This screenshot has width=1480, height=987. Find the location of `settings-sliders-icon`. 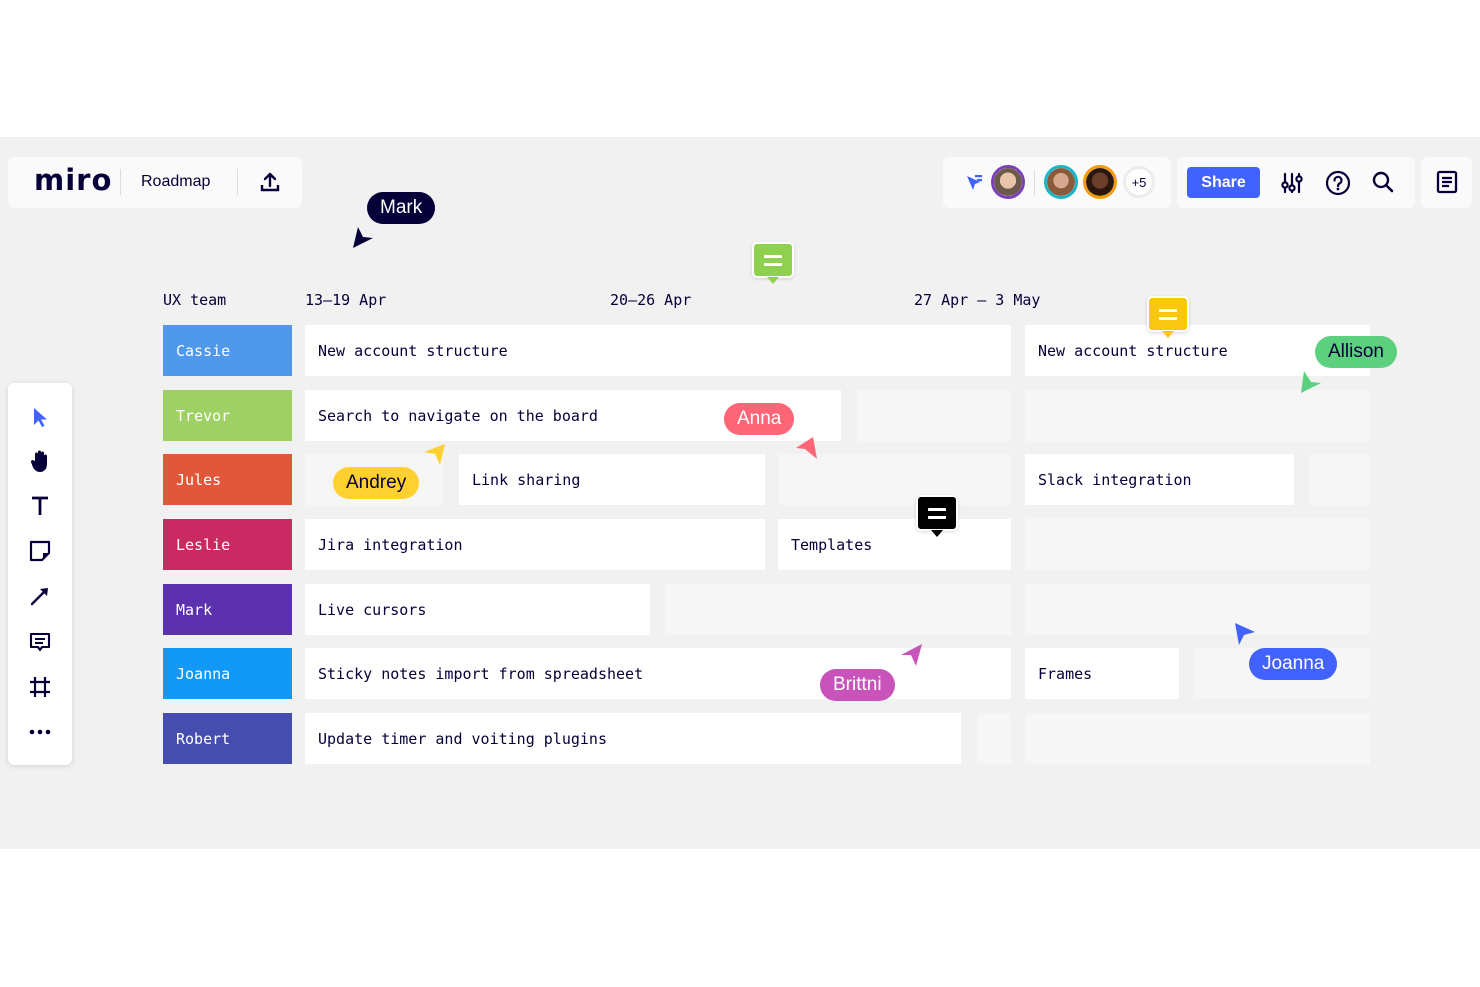

settings-sliders-icon is located at coordinates (1292, 183).